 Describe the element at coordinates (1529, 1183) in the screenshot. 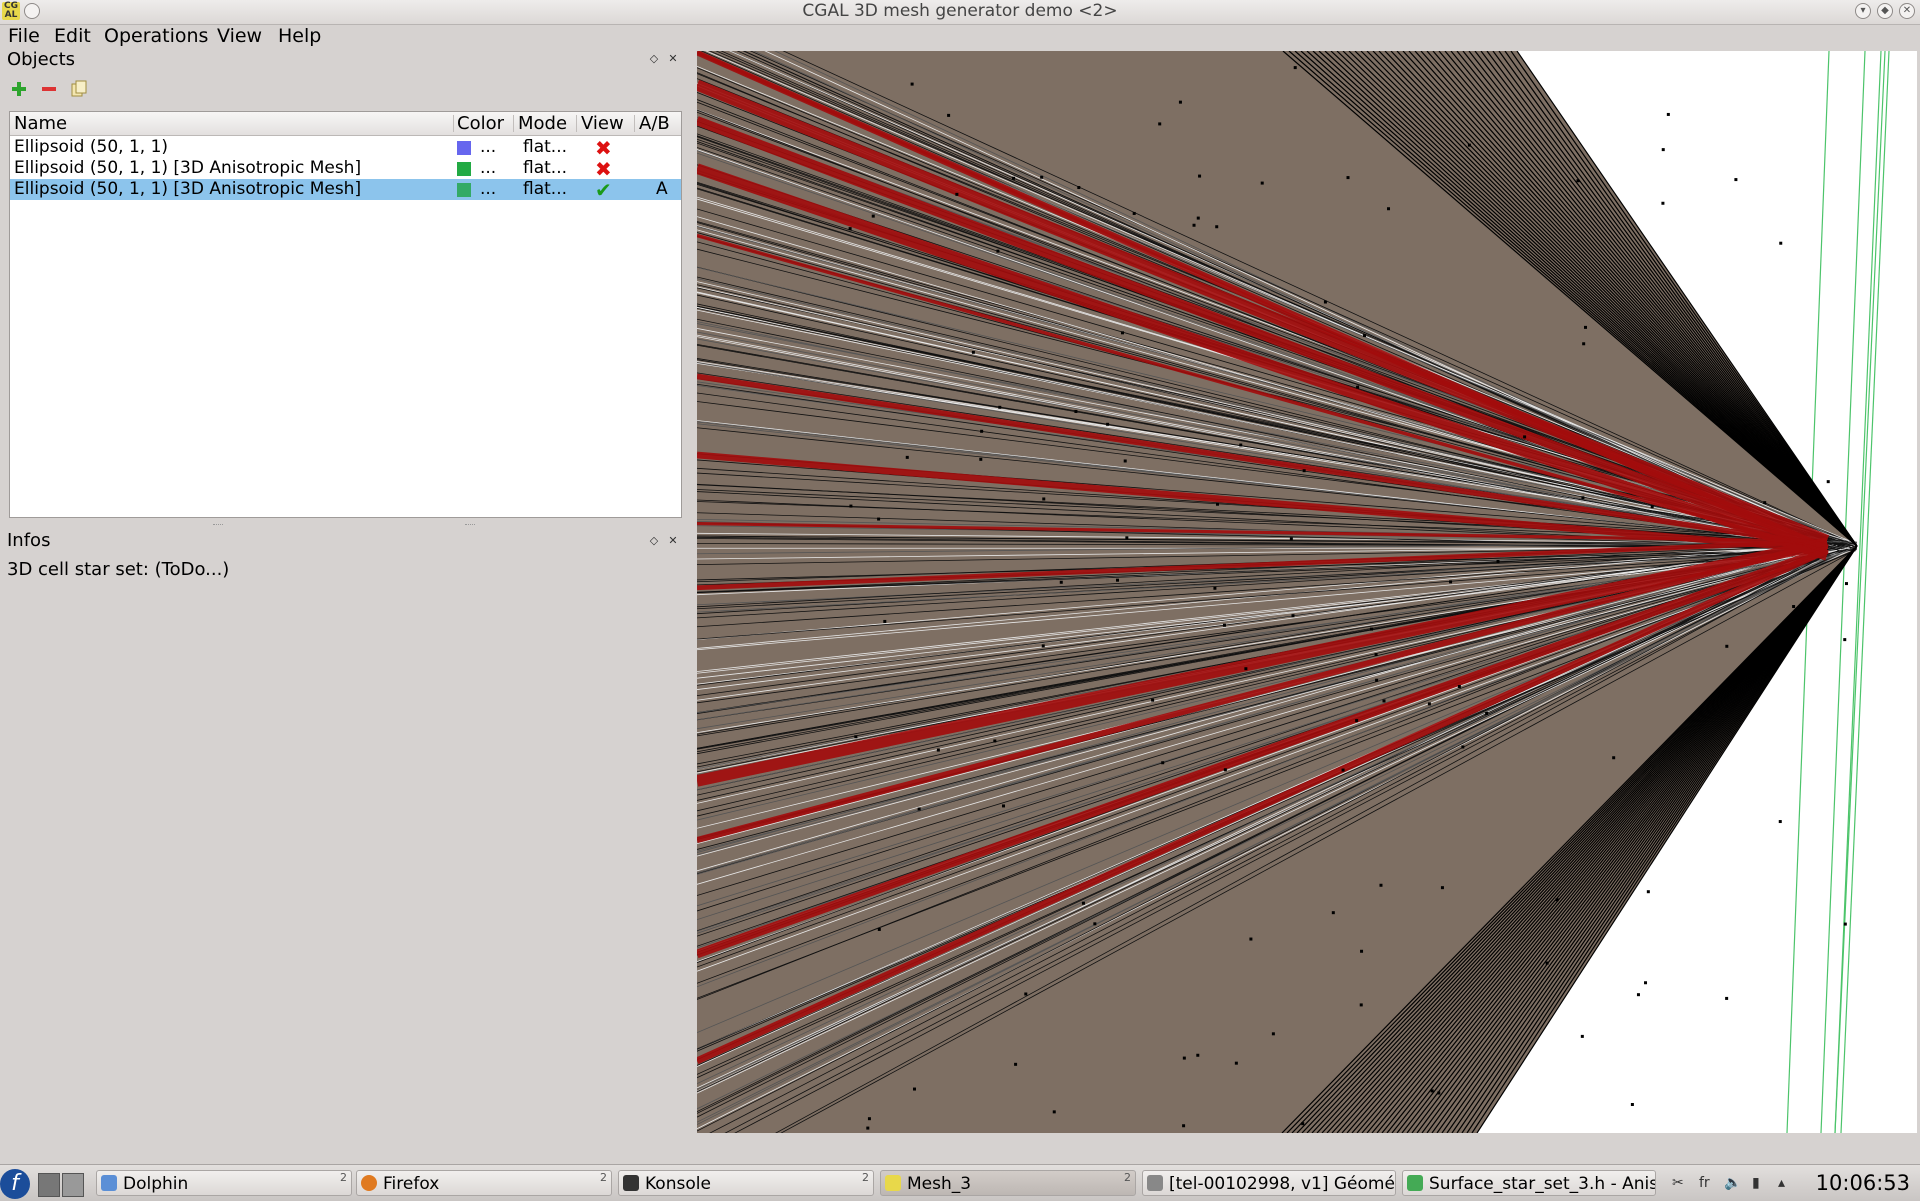

I see `task-editor: Surface_star_set_3.h - Aniso` at that location.